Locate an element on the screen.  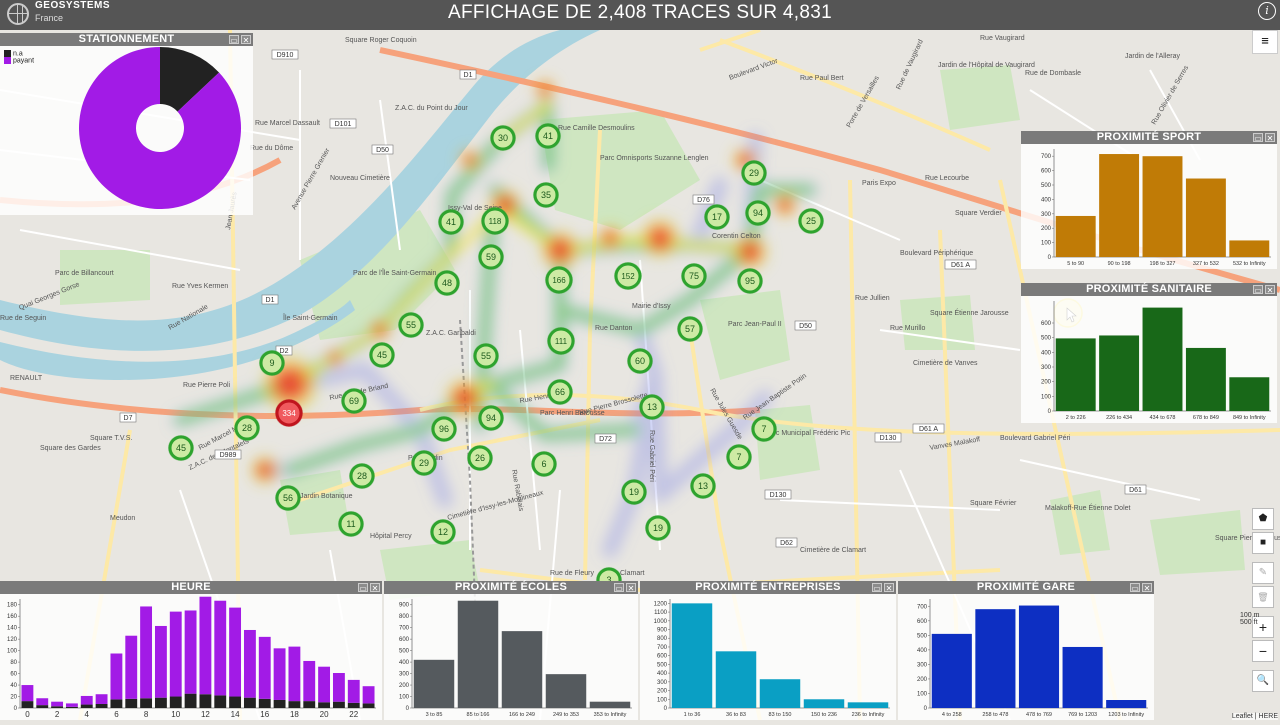
info-icon: i is located at coordinates (1267, 11).